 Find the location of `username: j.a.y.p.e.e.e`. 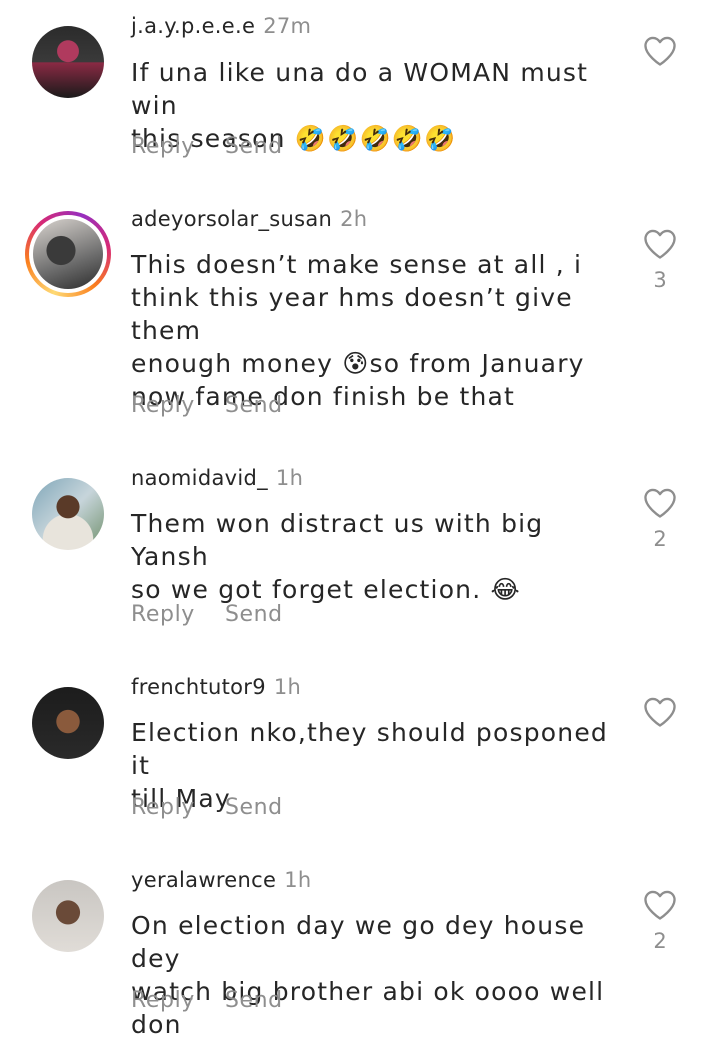

username: j.a.y.p.e.e.e is located at coordinates (193, 26).